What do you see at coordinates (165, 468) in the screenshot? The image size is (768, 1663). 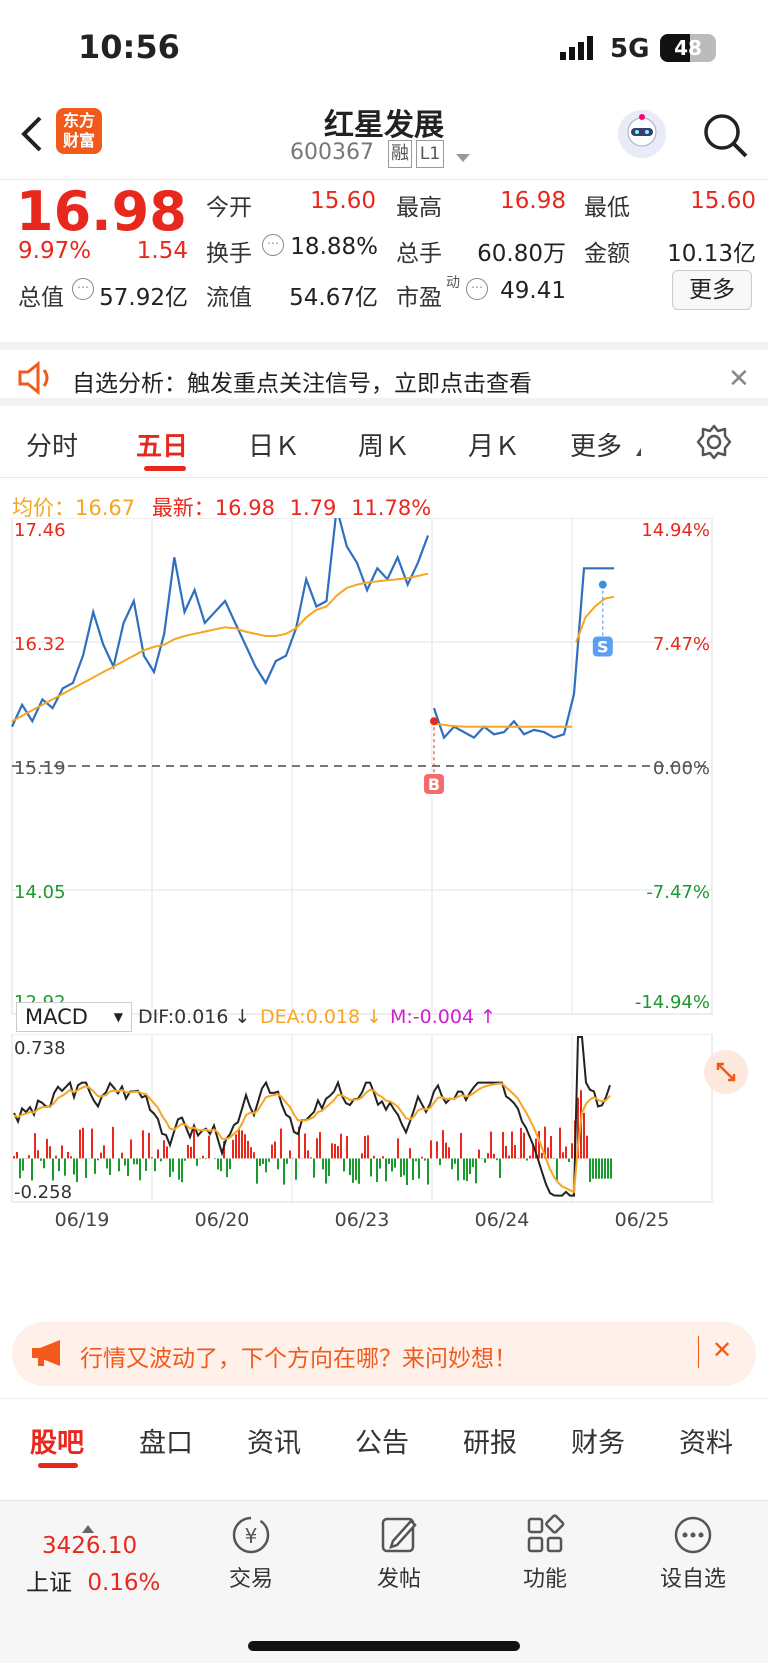 I see `active-tab-indicator` at bounding box center [165, 468].